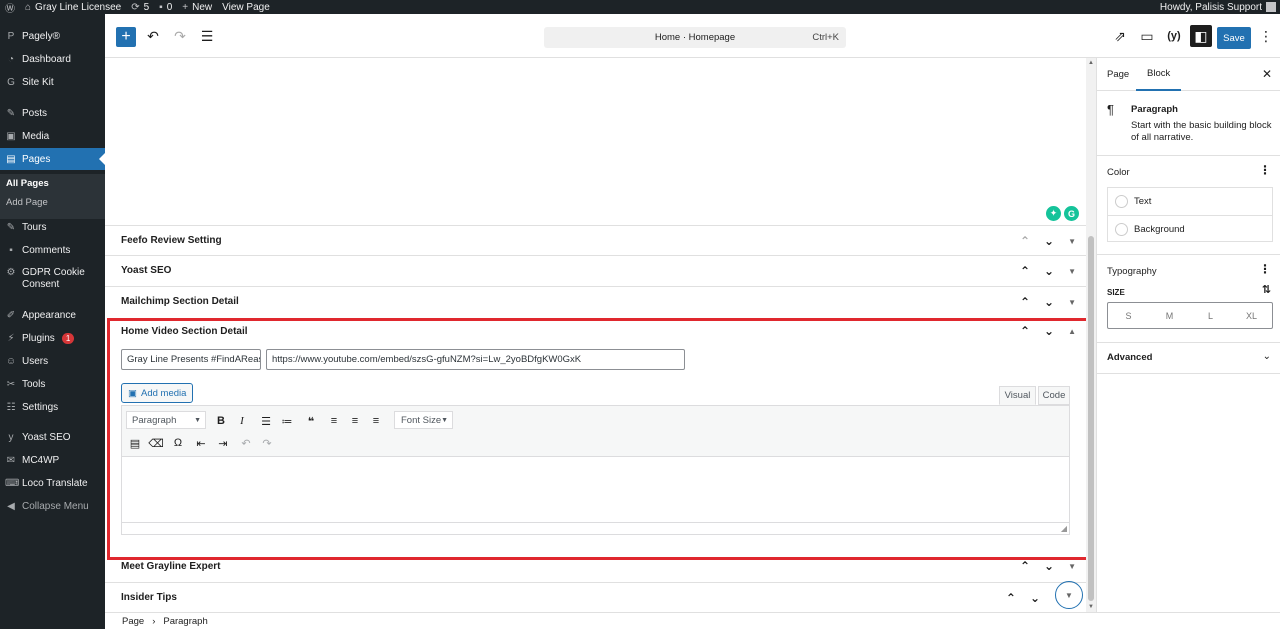 This screenshot has width=1280, height=629. Describe the element at coordinates (334, 421) in the screenshot. I see `align-left-button: ≡` at that location.